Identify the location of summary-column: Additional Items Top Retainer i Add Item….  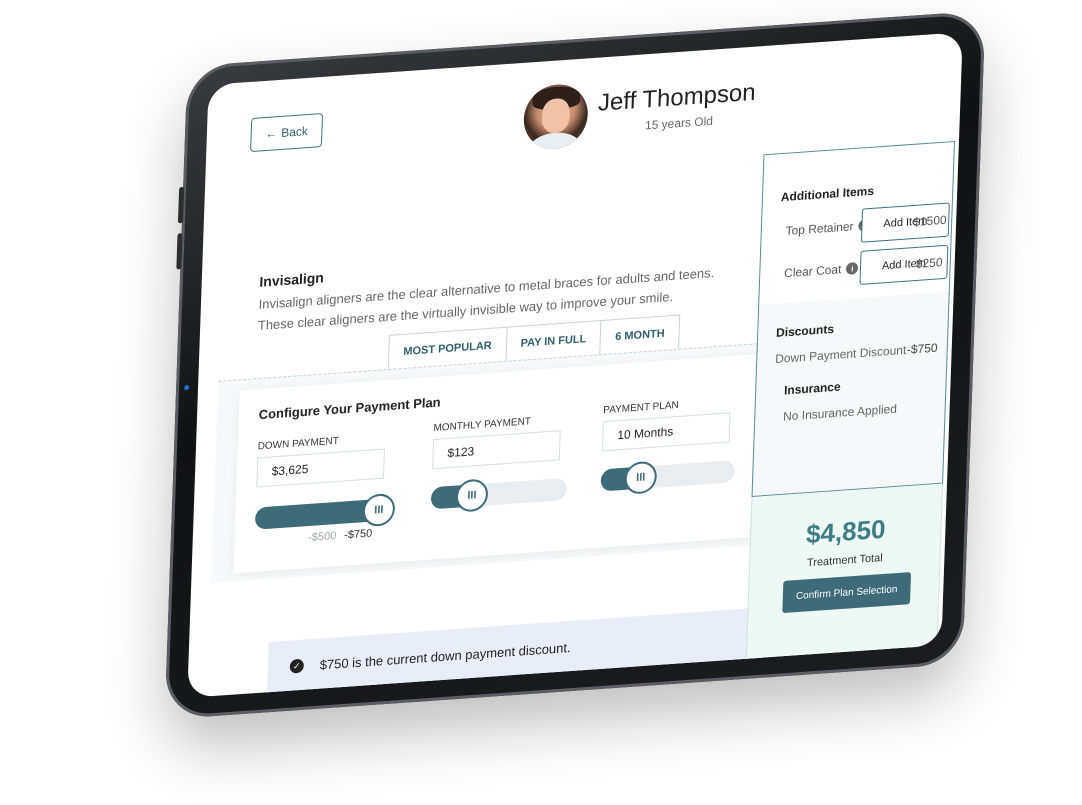
(850, 409).